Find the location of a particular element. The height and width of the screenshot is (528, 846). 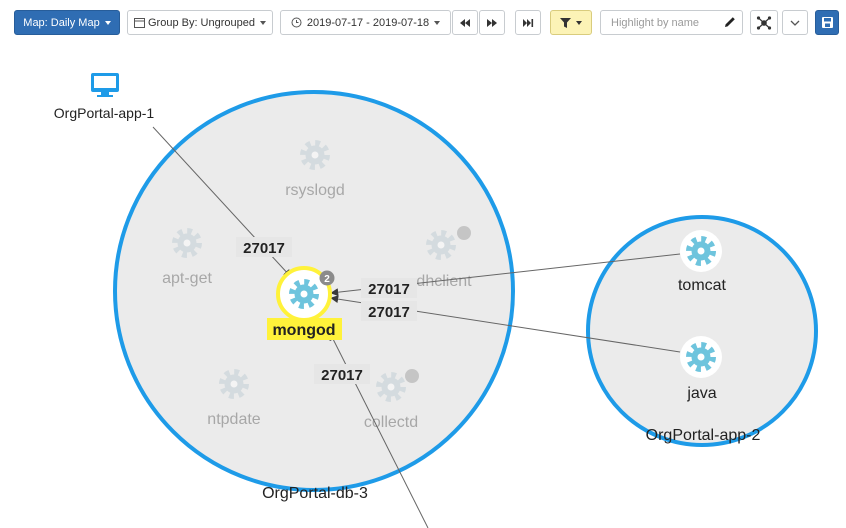

rewind-icon is located at coordinates (465, 22).